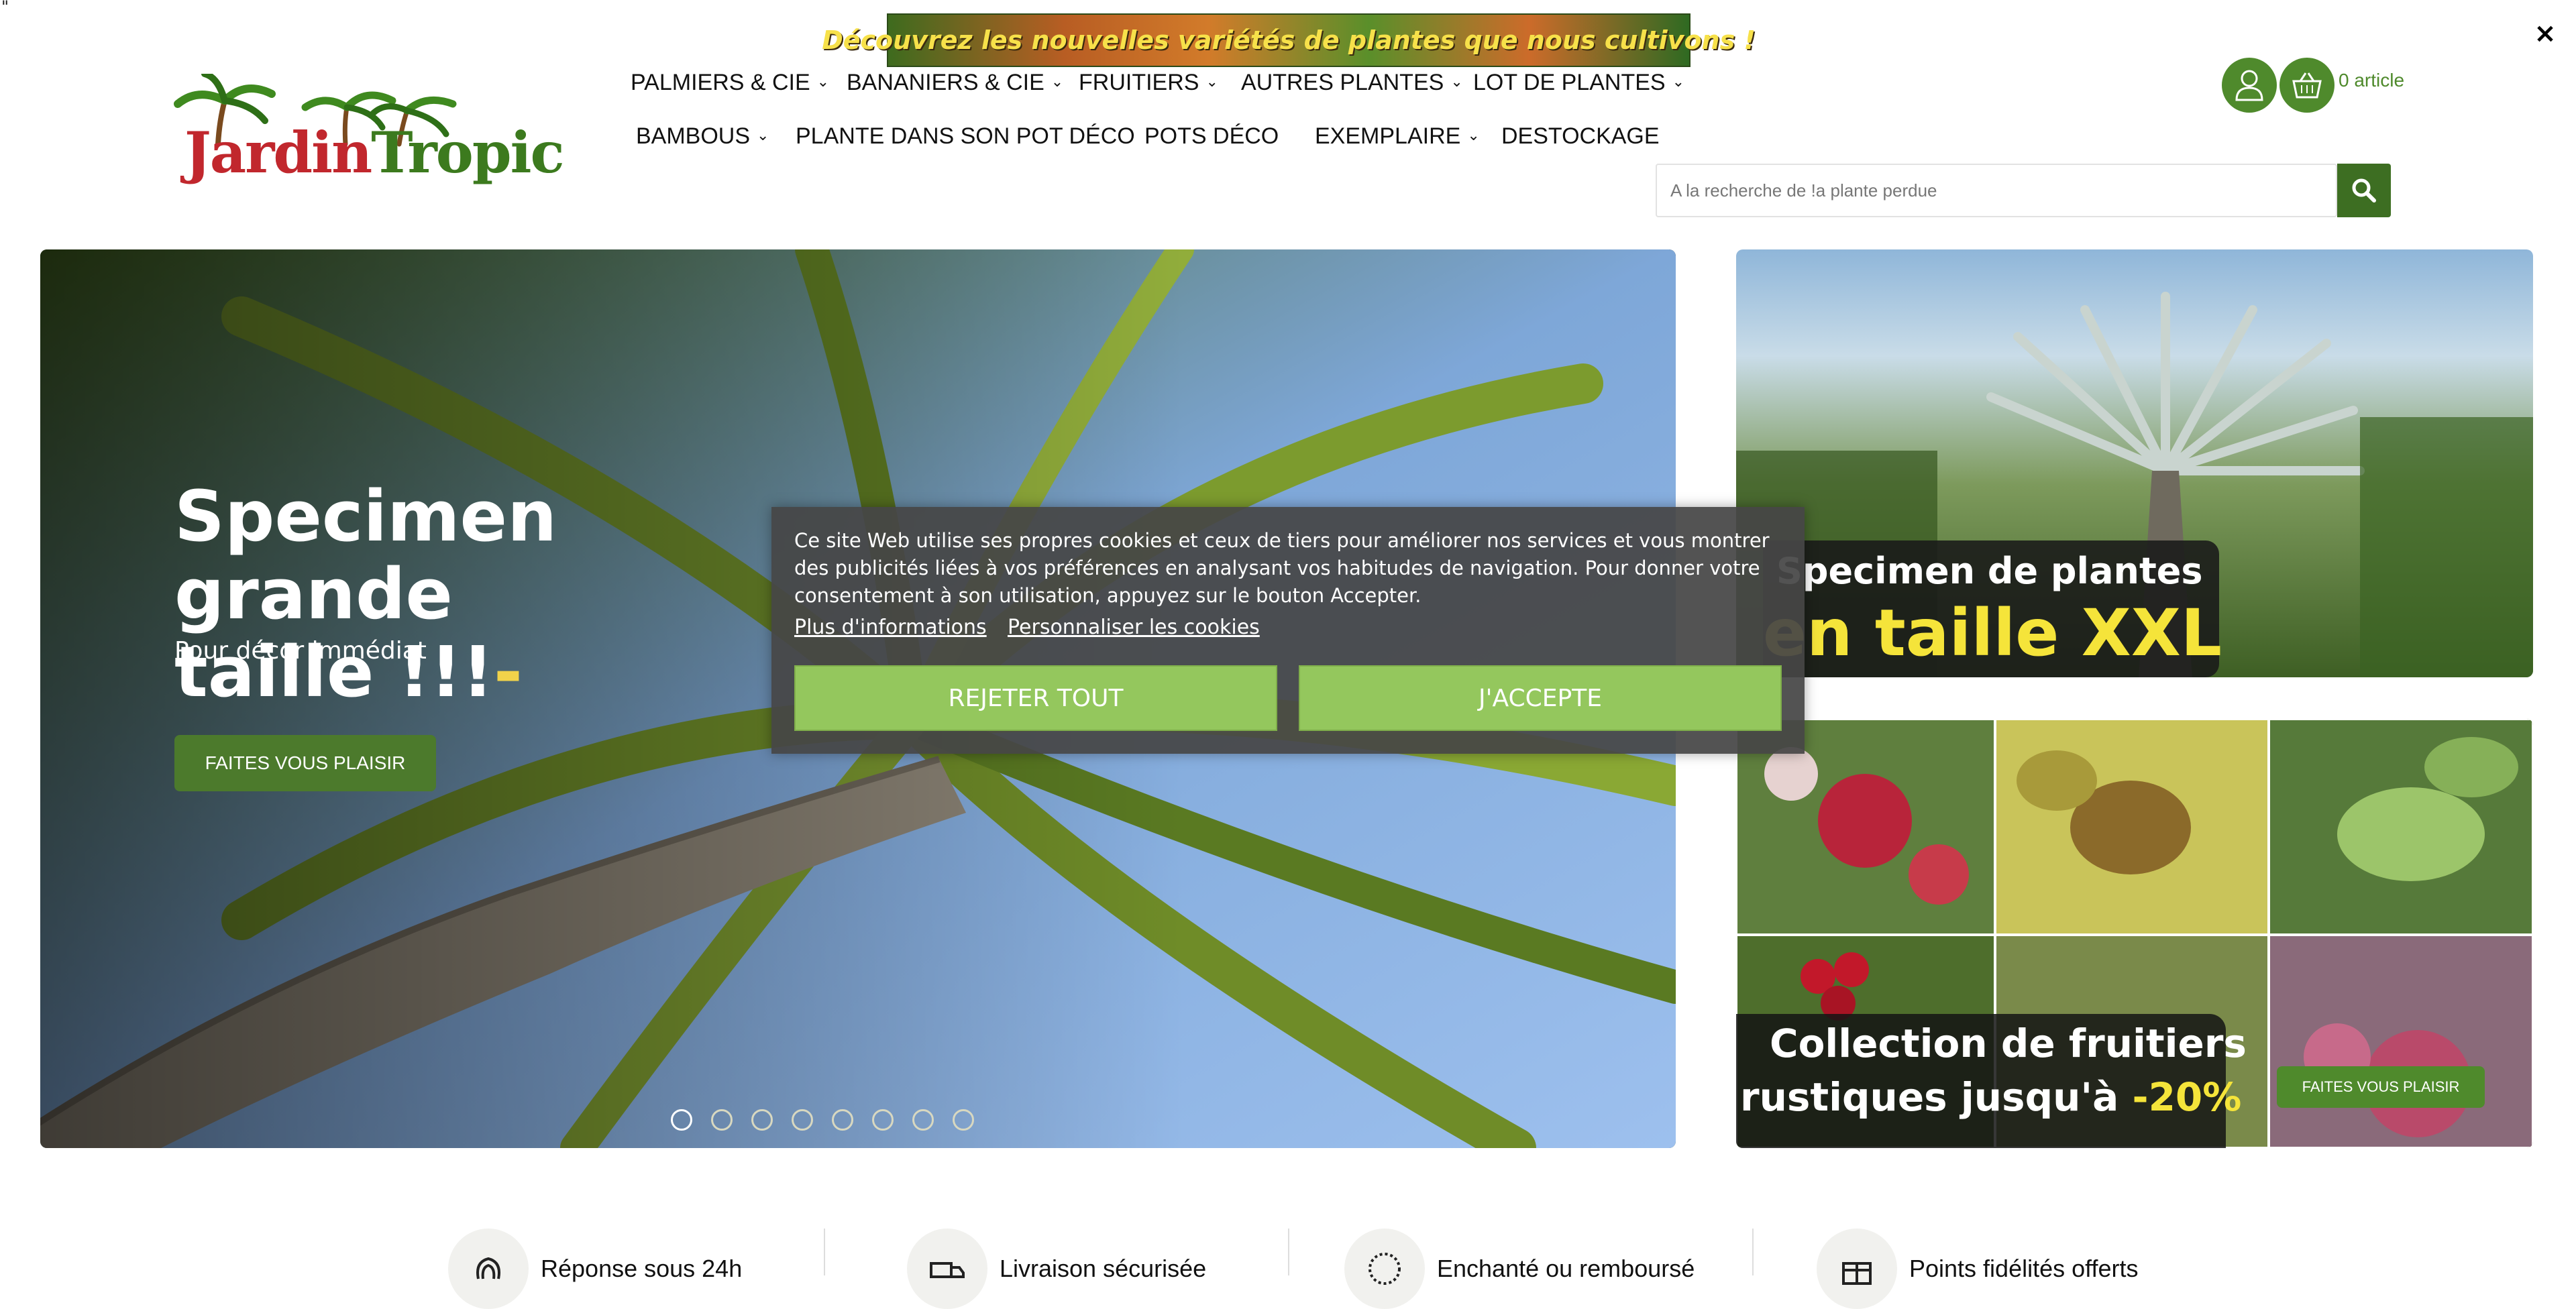  Describe the element at coordinates (365, 555) in the screenshot. I see `hero-title-line1: Specimen grande` at that location.